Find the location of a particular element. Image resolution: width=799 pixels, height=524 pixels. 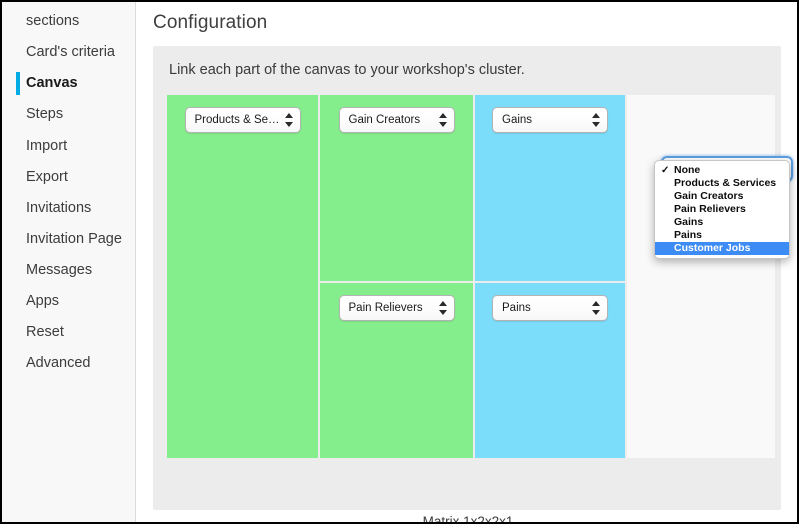

sidebar-item-cards-criteria: Card's criteria is located at coordinates (68, 52).